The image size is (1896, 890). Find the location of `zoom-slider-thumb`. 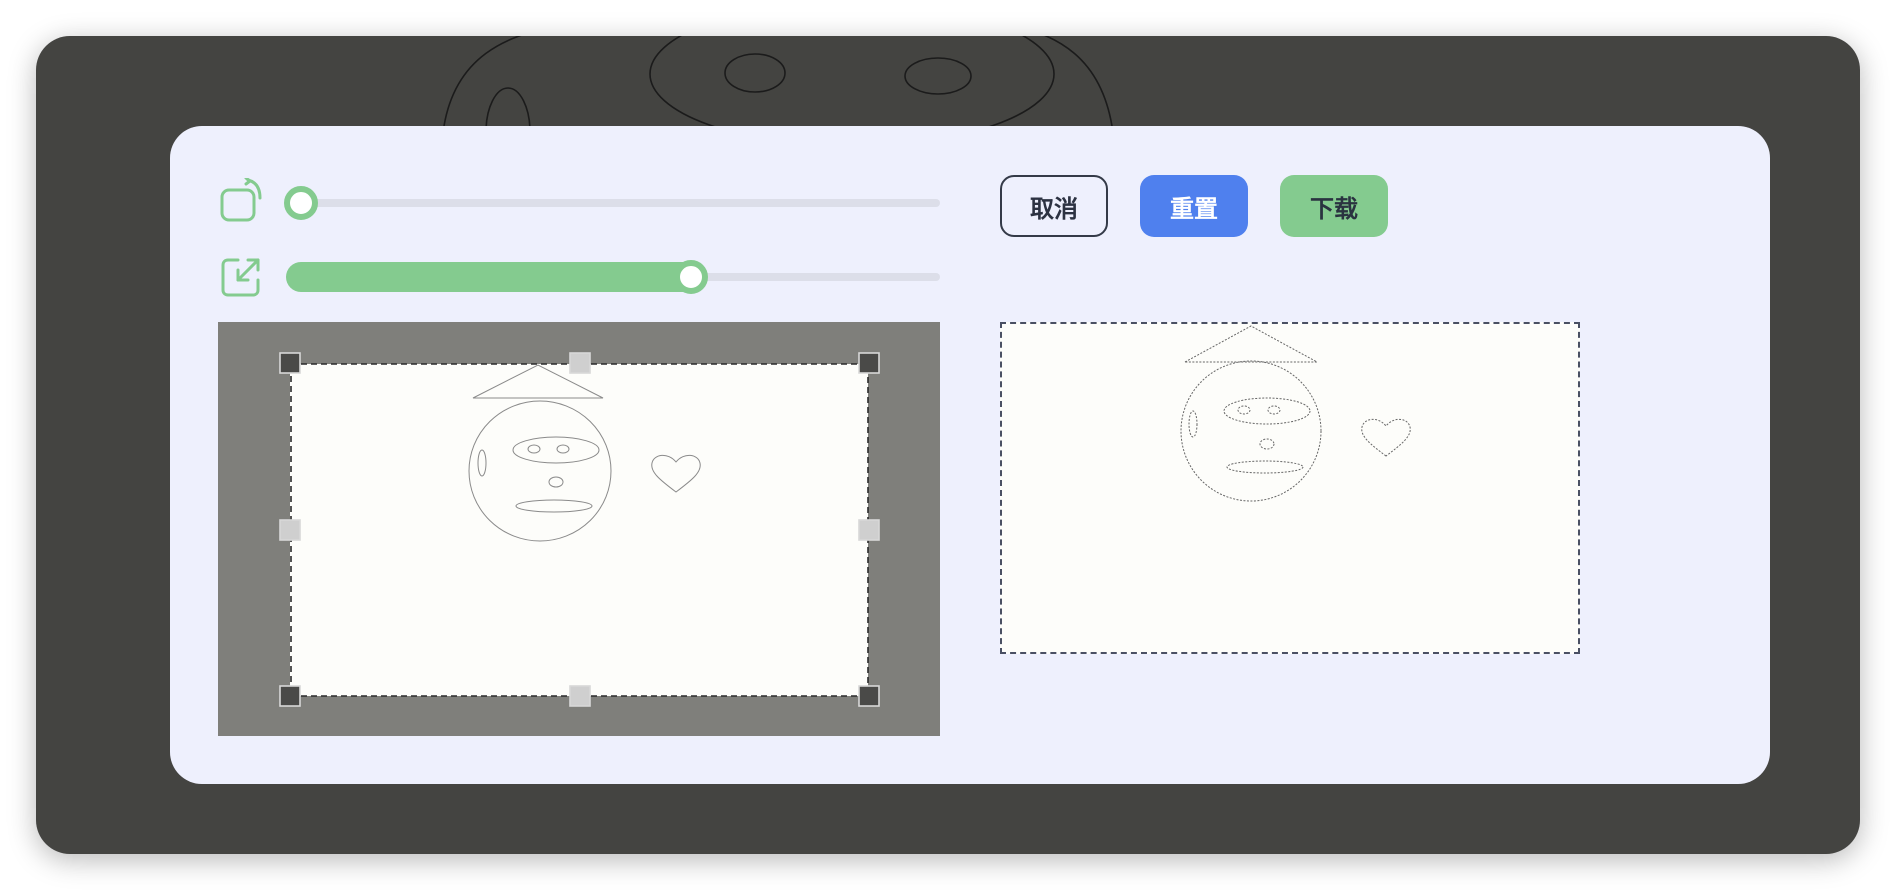

zoom-slider-thumb is located at coordinates (691, 277).